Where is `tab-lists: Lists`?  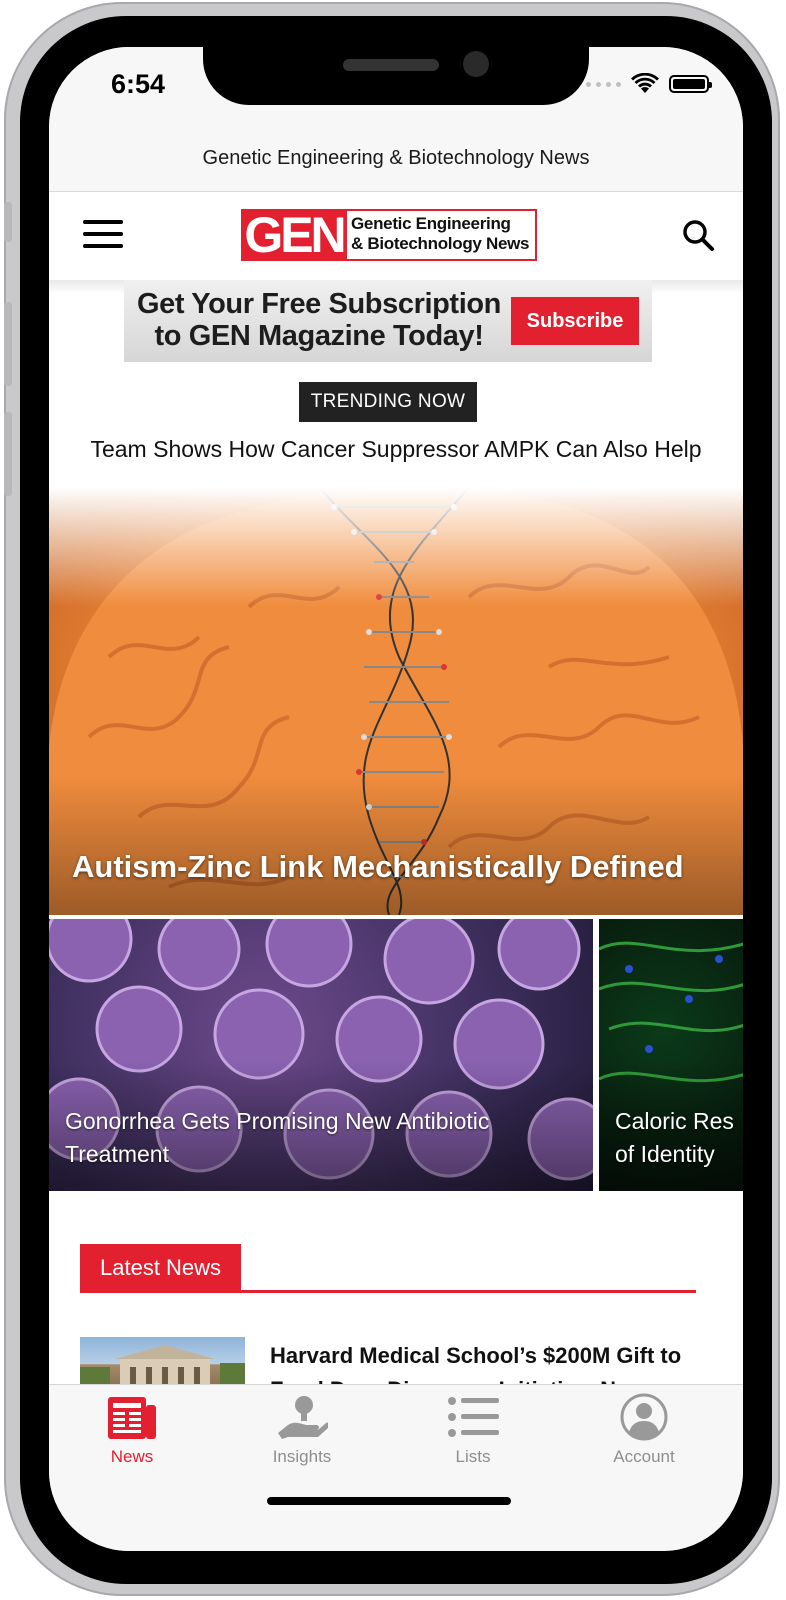
tab-lists: Lists is located at coordinates (473, 1433).